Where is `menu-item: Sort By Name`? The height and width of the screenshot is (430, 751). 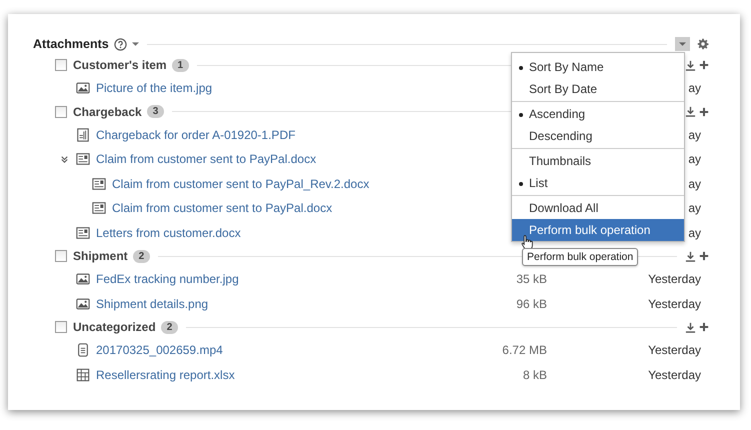
menu-item: Sort By Name is located at coordinates (598, 67).